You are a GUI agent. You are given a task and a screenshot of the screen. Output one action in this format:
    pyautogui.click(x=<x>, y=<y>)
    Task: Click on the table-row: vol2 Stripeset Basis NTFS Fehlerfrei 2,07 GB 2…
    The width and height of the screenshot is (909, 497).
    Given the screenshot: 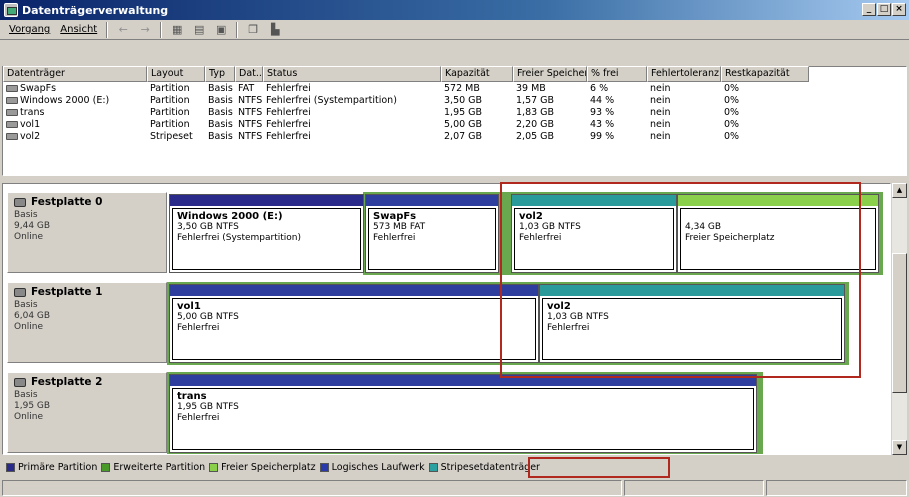 What is the action you would take?
    pyautogui.click(x=406, y=137)
    